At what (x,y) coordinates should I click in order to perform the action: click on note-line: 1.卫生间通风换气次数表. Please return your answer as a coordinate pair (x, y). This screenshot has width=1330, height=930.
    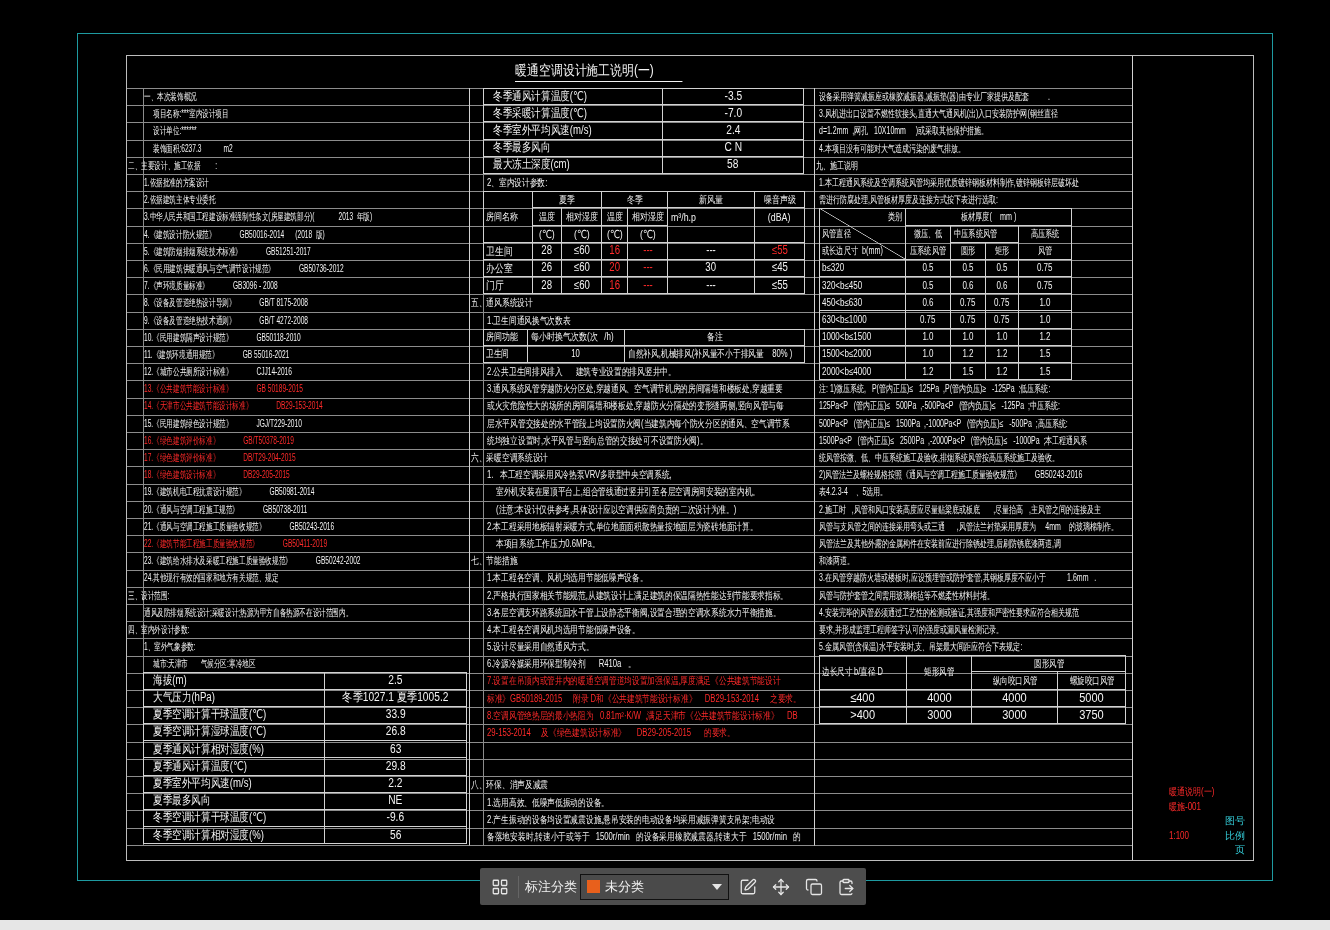
    Looking at the image, I should click on (529, 320).